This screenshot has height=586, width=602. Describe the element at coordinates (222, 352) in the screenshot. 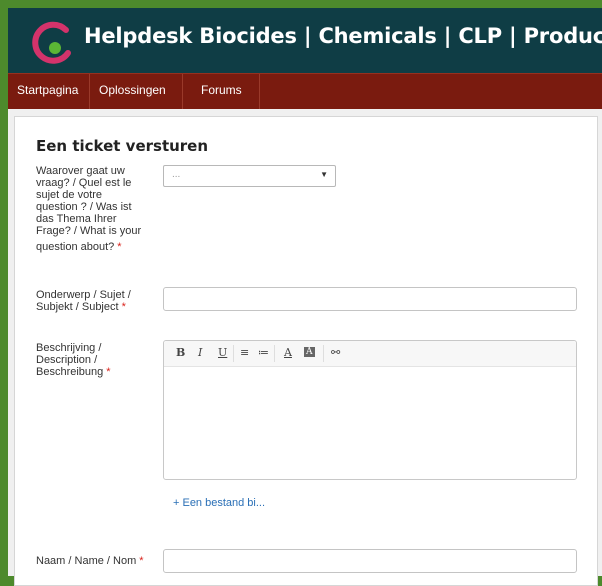

I see `underline-button: U` at that location.